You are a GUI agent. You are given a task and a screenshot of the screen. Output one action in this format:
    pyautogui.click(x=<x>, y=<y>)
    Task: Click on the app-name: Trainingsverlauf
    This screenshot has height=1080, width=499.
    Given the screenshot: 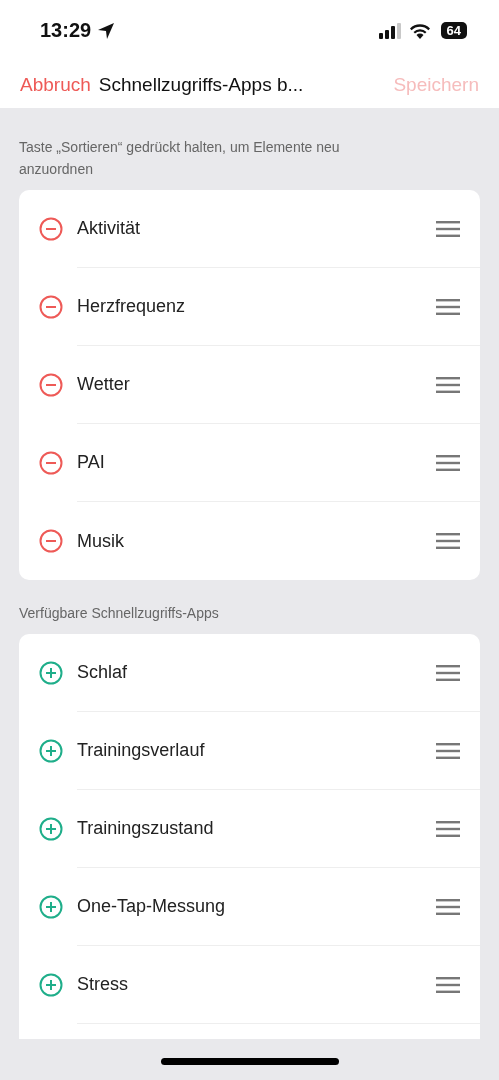 What is the action you would take?
    pyautogui.click(x=141, y=751)
    